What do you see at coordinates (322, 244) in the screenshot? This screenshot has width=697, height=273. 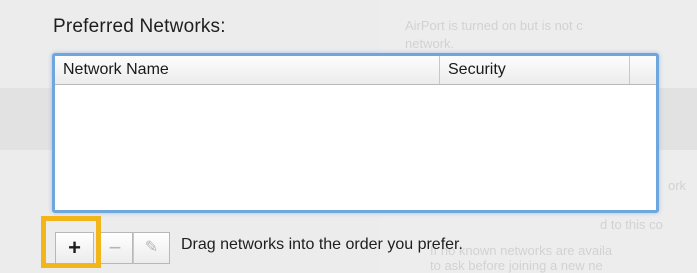 I see `drag-hint: Drag networks into the order you prefer.` at bounding box center [322, 244].